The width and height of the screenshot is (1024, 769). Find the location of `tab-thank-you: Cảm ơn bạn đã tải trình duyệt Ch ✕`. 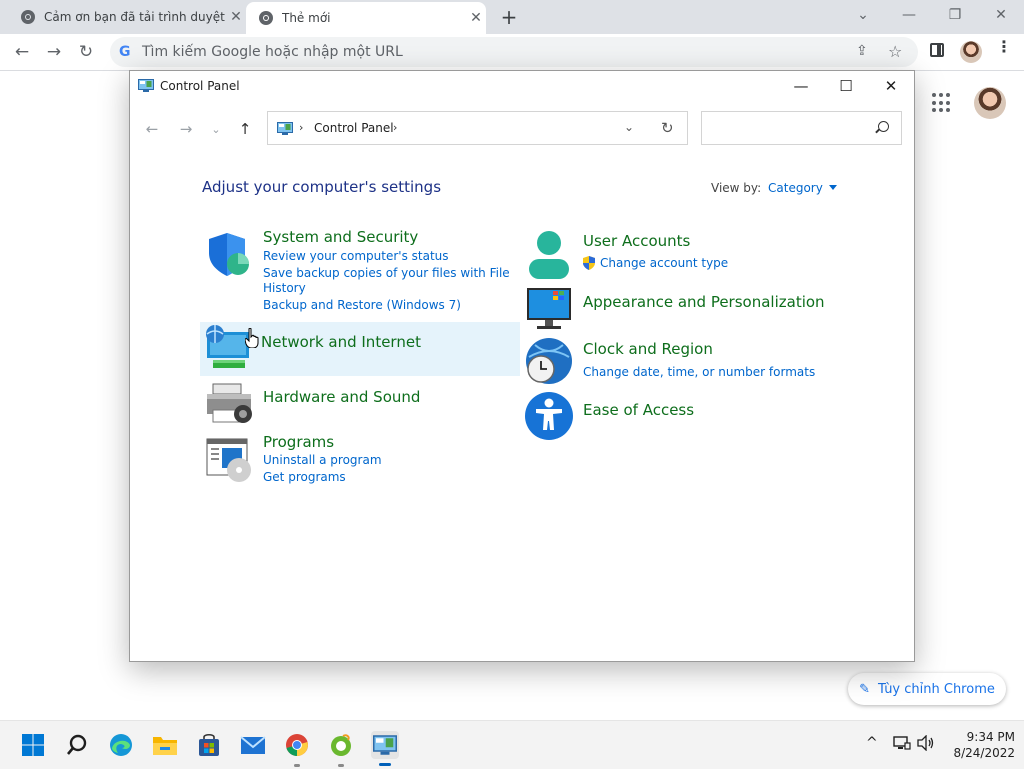

tab-thank-you: Cảm ơn bạn đã tải trình duyệt Ch ✕ is located at coordinates (128, 17).